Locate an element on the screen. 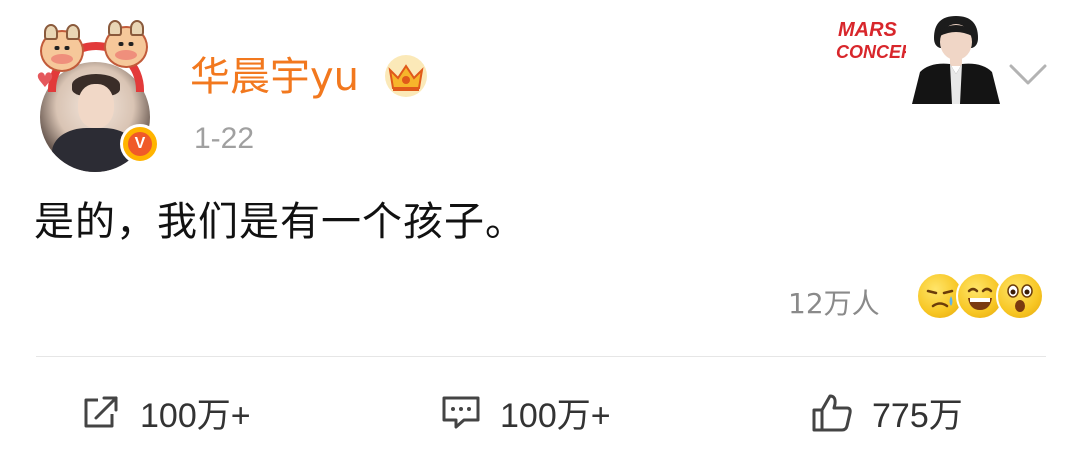 The height and width of the screenshot is (466, 1080). user-avatar-group: ♥ V is located at coordinates (99, 96).